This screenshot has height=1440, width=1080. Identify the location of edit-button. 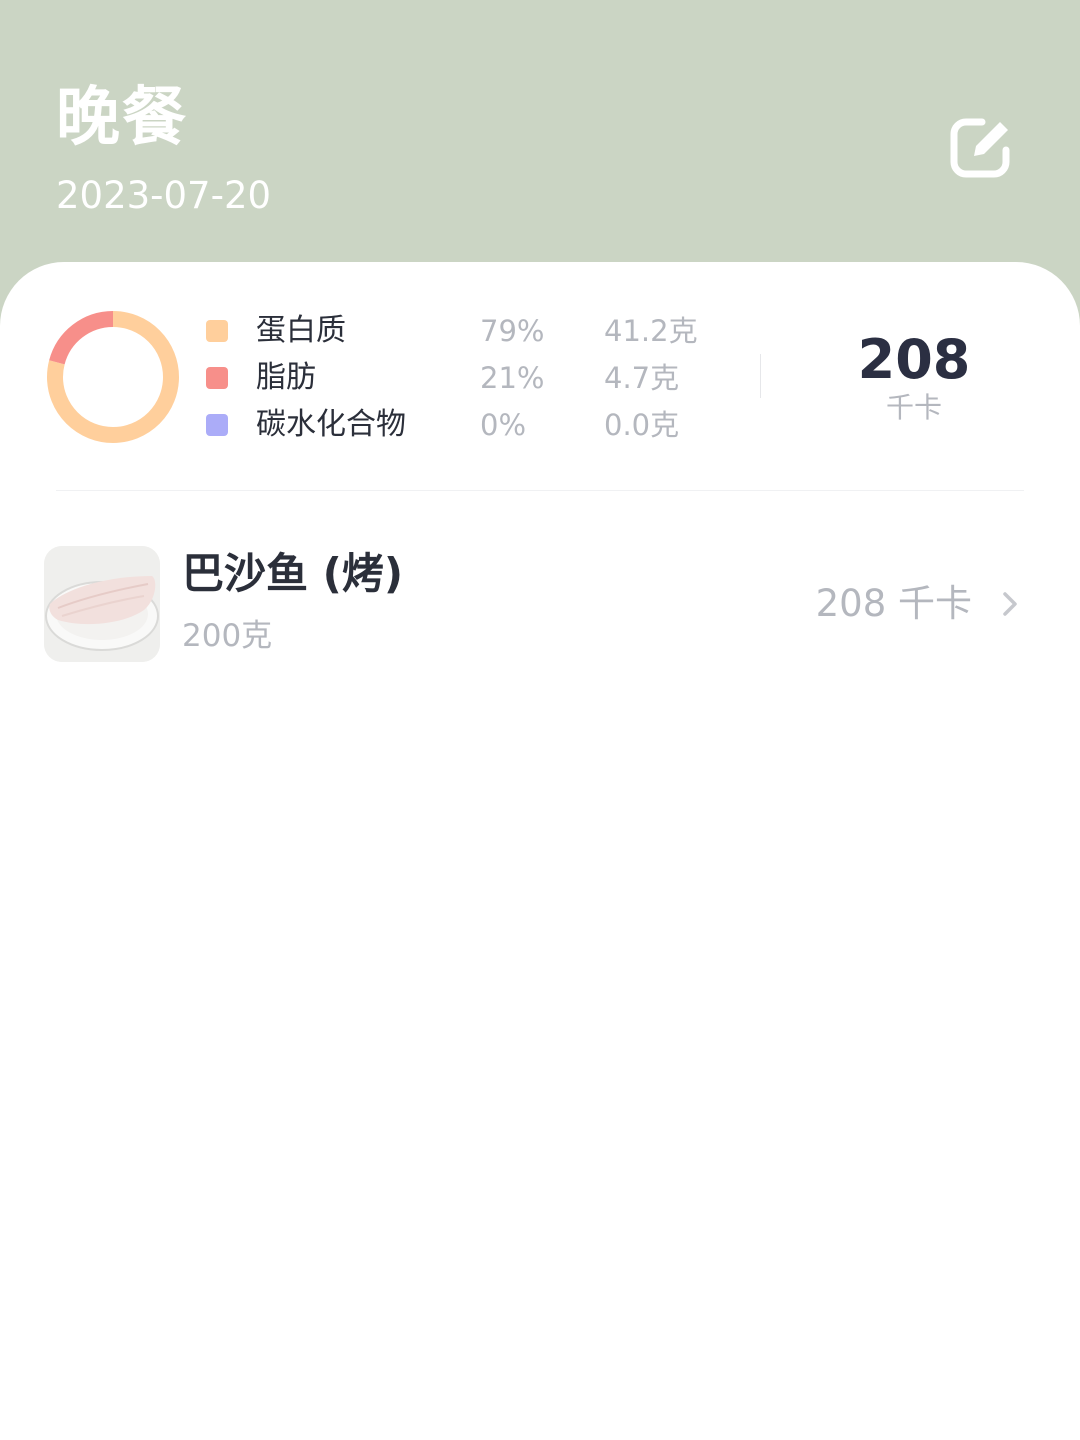
(982, 148).